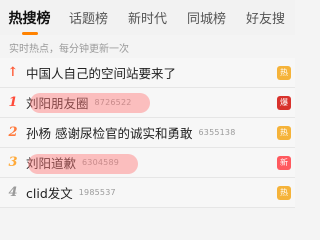  What do you see at coordinates (13, 192) in the screenshot?
I see `rank-number: 4` at bounding box center [13, 192].